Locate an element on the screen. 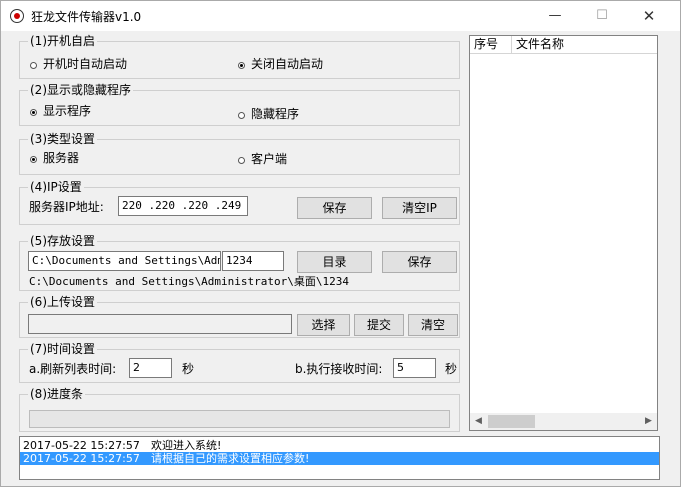 The height and width of the screenshot is (487, 681). log-entry: 2017-05-22 15:27:57 欢迎进入系统! is located at coordinates (339, 445).